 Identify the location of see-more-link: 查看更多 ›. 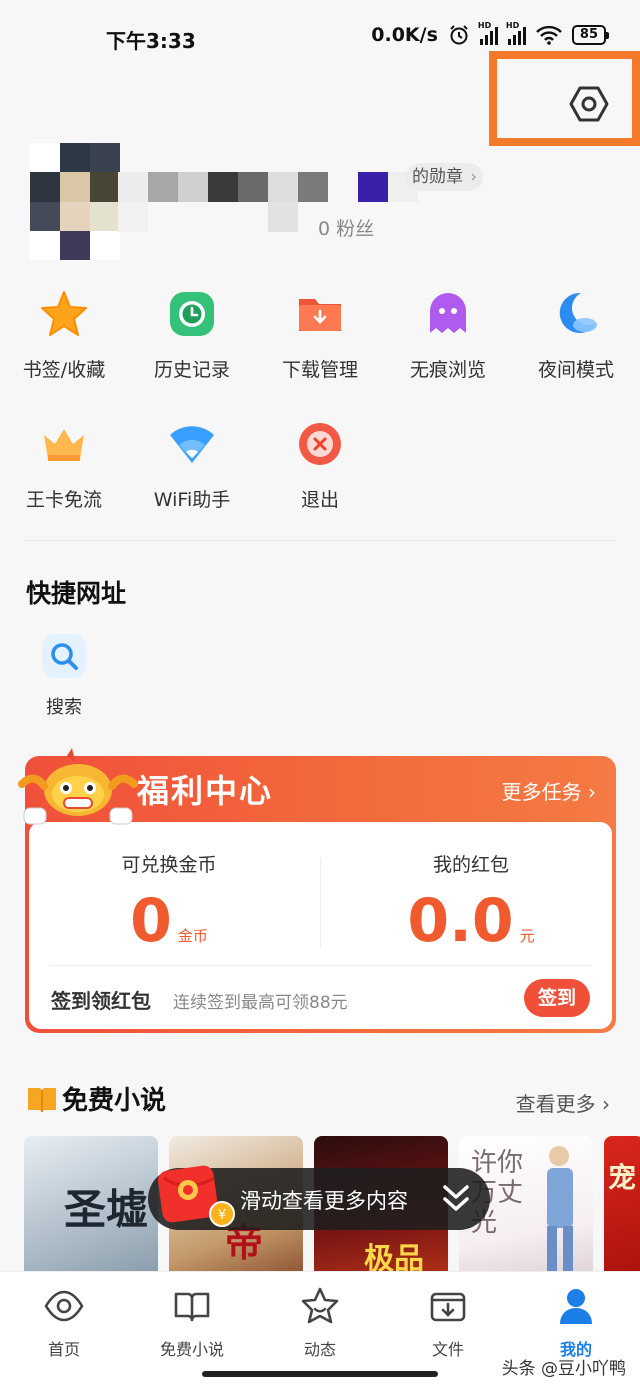
(563, 1102).